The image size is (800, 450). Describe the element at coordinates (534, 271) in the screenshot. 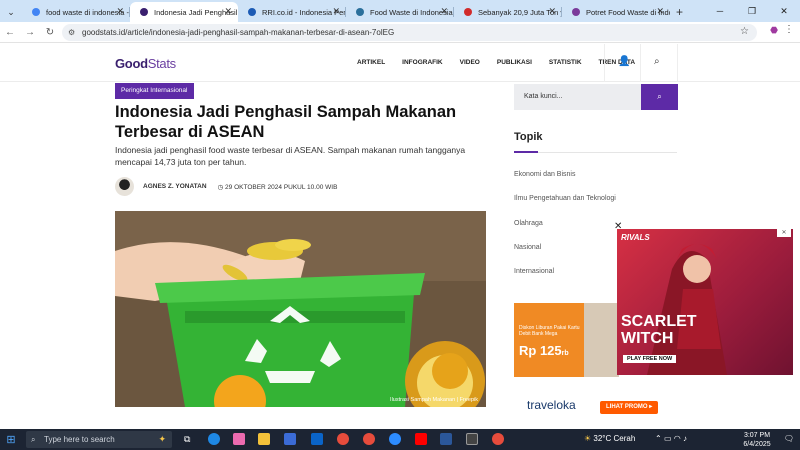

I see `topik-item: Internasional` at that location.